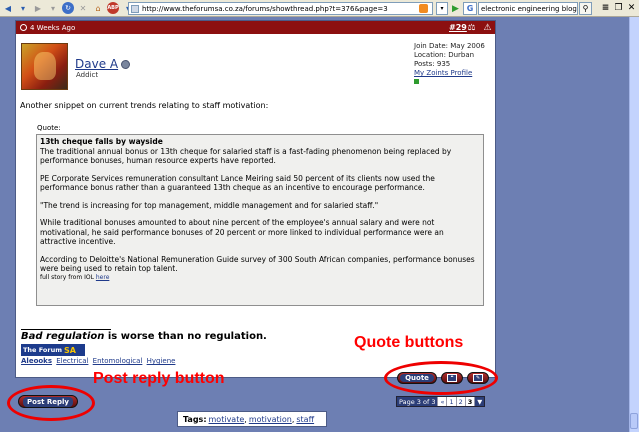 This screenshot has width=639, height=432. What do you see at coordinates (487, 27) in the screenshot?
I see `report-icon: ⚠` at bounding box center [487, 27].